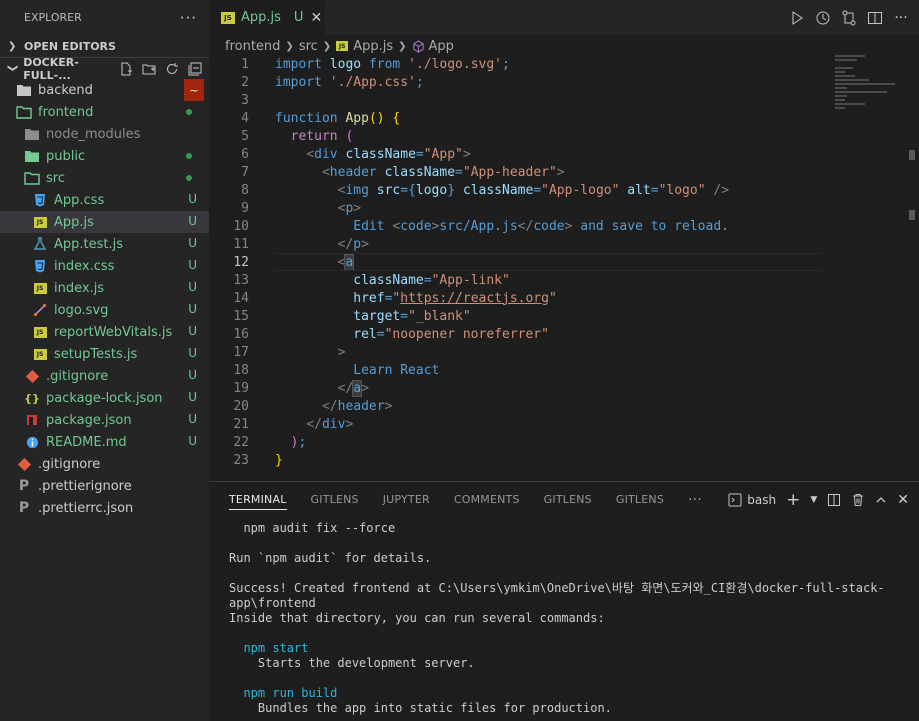 Image resolution: width=919 pixels, height=721 pixels. Describe the element at coordinates (104, 46) in the screenshot. I see `open-editors-section: ❯ OPEN EDITORS` at that location.